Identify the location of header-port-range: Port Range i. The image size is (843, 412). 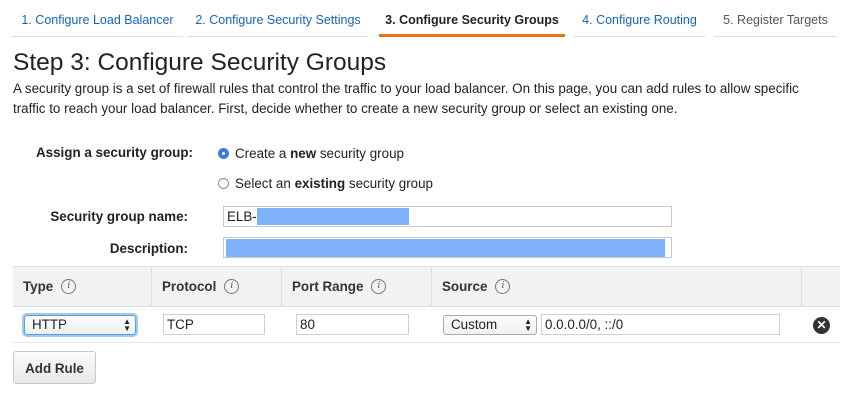
(357, 286).